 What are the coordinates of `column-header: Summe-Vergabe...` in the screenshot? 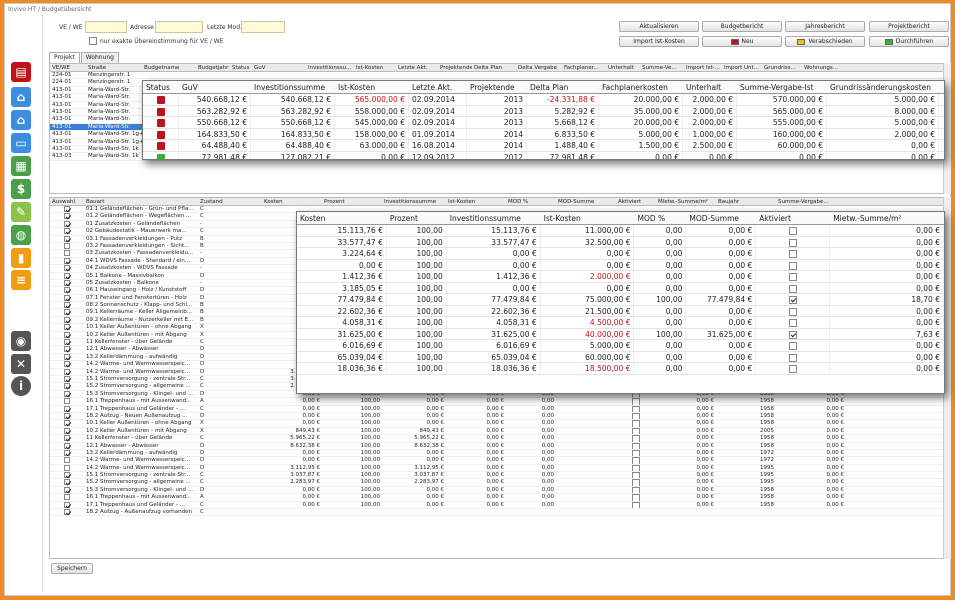 It's located at (811, 201).